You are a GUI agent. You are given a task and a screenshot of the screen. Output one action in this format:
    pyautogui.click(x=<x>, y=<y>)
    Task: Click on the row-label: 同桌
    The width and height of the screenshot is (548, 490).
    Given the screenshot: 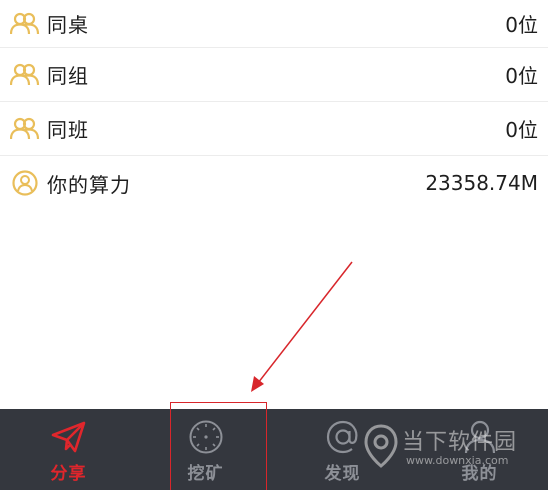 What is the action you would take?
    pyautogui.click(x=68, y=25)
    